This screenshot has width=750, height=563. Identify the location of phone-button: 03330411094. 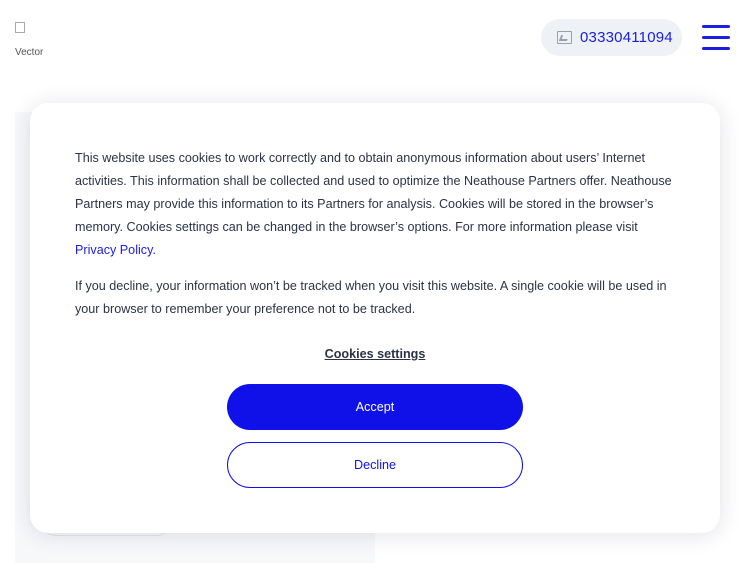
(611, 37).